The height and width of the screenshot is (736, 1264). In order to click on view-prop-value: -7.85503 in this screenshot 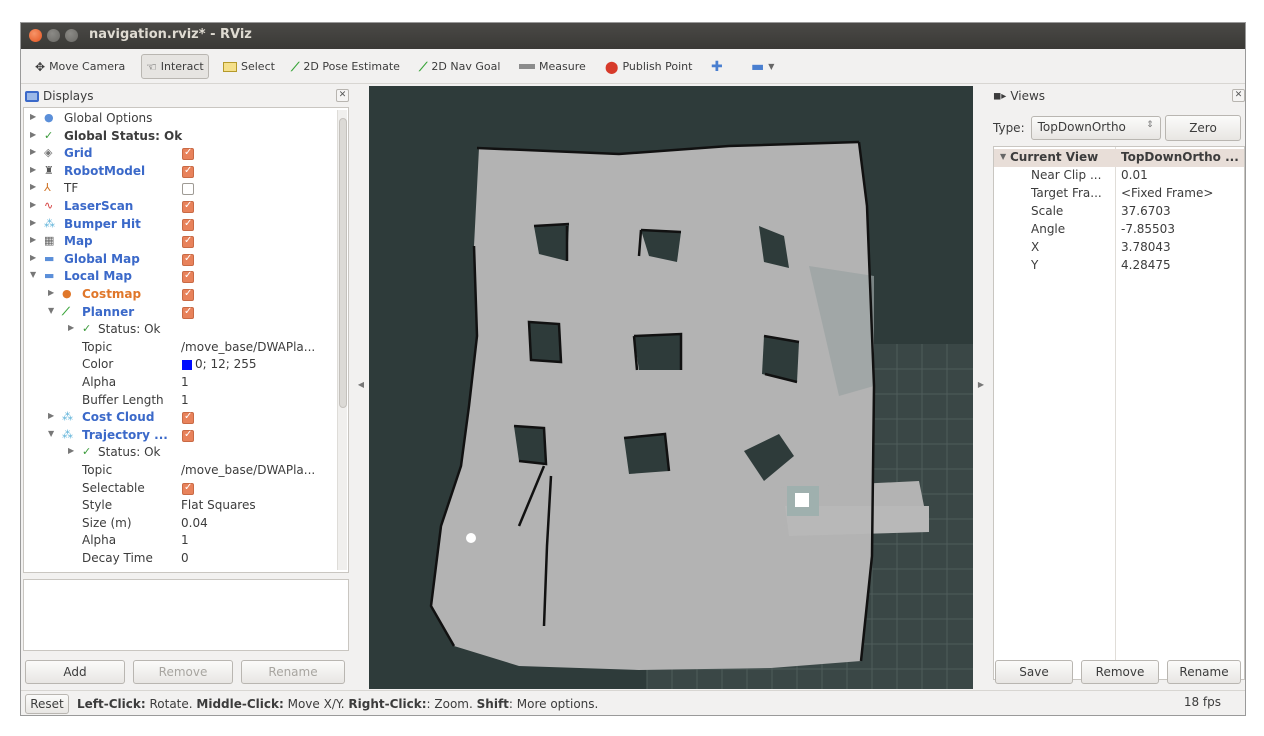, I will do `click(1148, 229)`.